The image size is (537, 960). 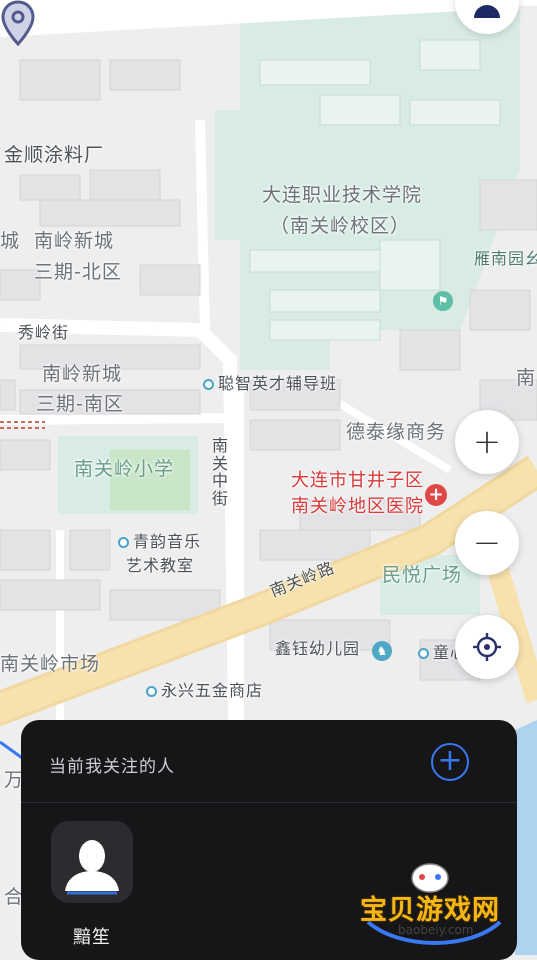 What do you see at coordinates (160, 565) in the screenshot?
I see `map-label-qingyun-2: 艺术教室` at bounding box center [160, 565].